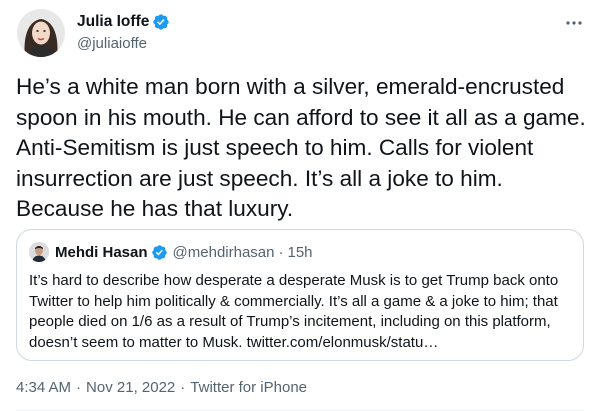 The height and width of the screenshot is (411, 600). I want to click on quoted-tweet-header: Mehdi Hasan @mehdirhasan · 15h, so click(300, 252).